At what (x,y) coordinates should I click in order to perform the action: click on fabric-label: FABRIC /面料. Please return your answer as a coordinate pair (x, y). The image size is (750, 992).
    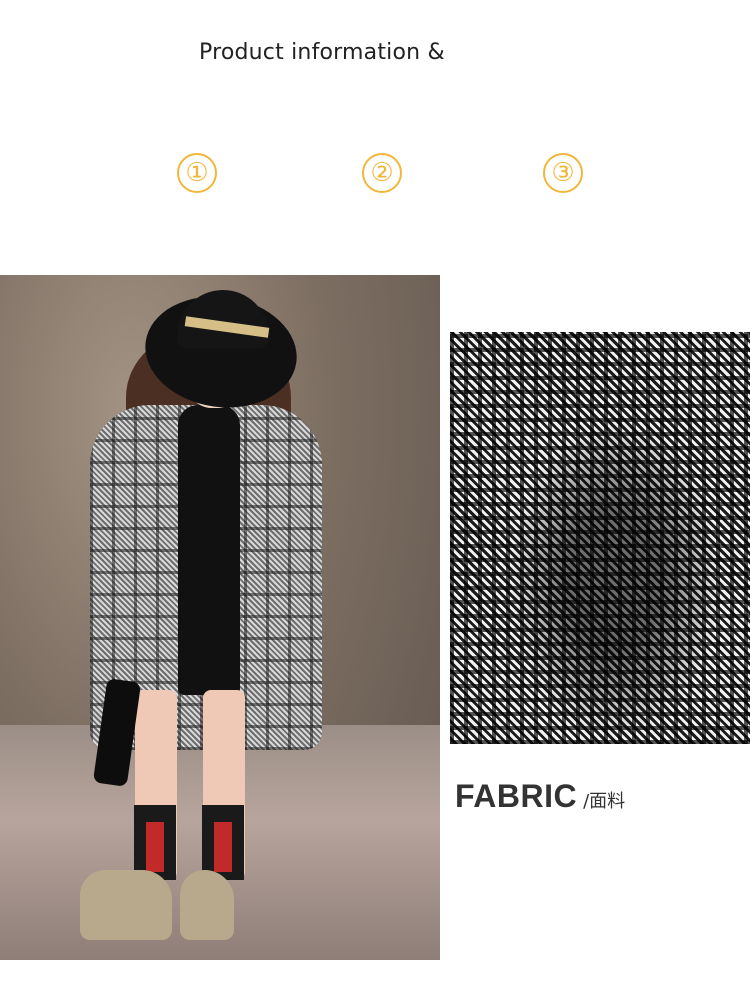
    Looking at the image, I should click on (540, 796).